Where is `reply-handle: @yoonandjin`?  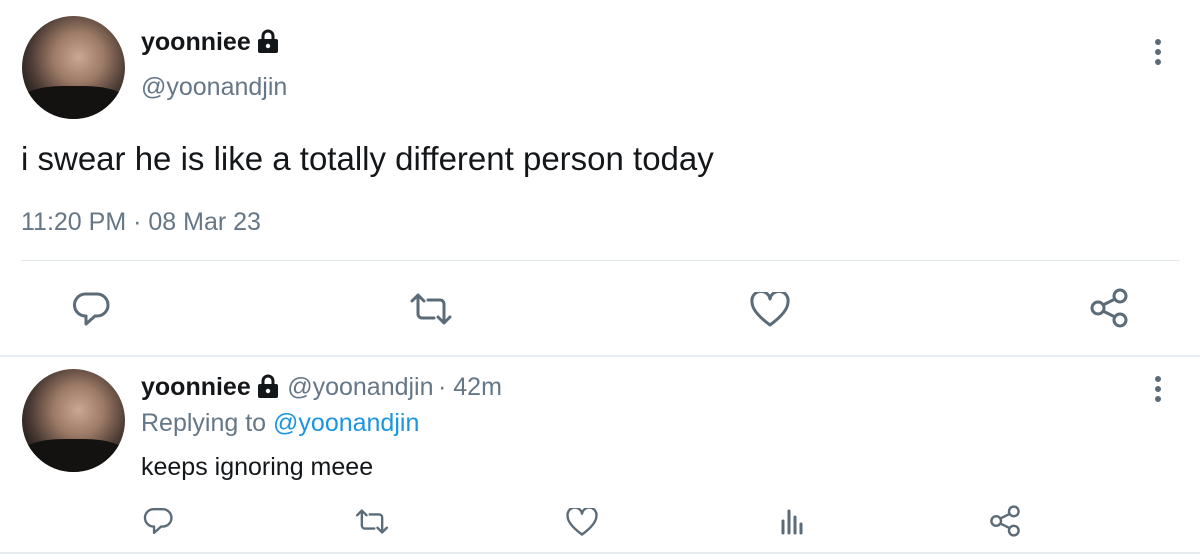
reply-handle: @yoonandjin is located at coordinates (360, 387).